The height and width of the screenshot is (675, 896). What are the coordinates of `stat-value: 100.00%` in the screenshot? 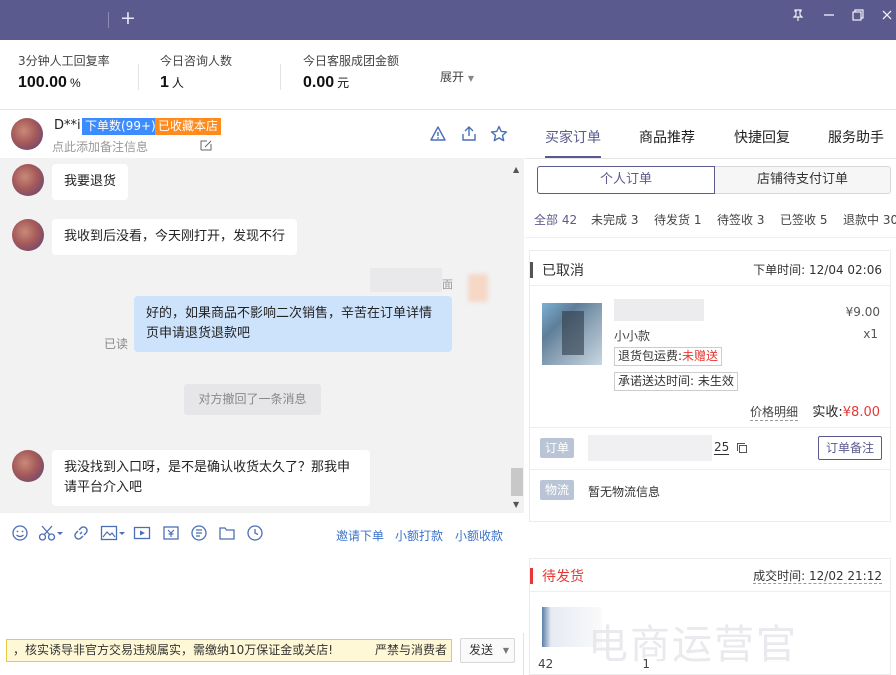 It's located at (49, 82).